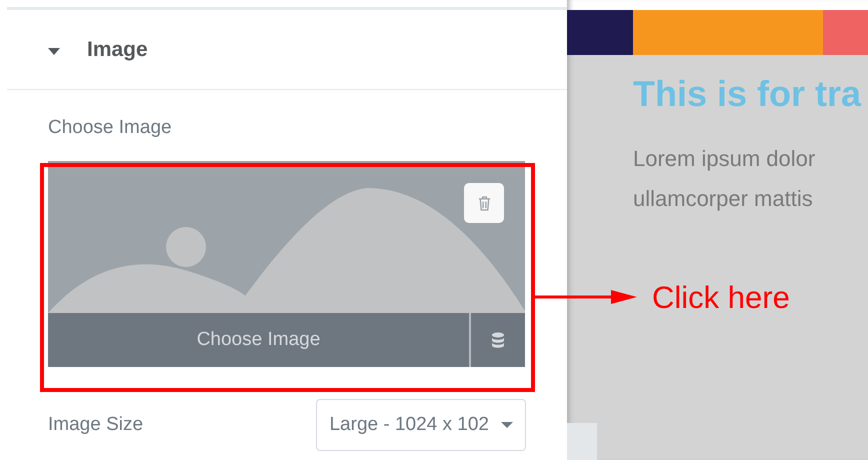  Describe the element at coordinates (117, 50) in the screenshot. I see `section-title: Image` at that location.